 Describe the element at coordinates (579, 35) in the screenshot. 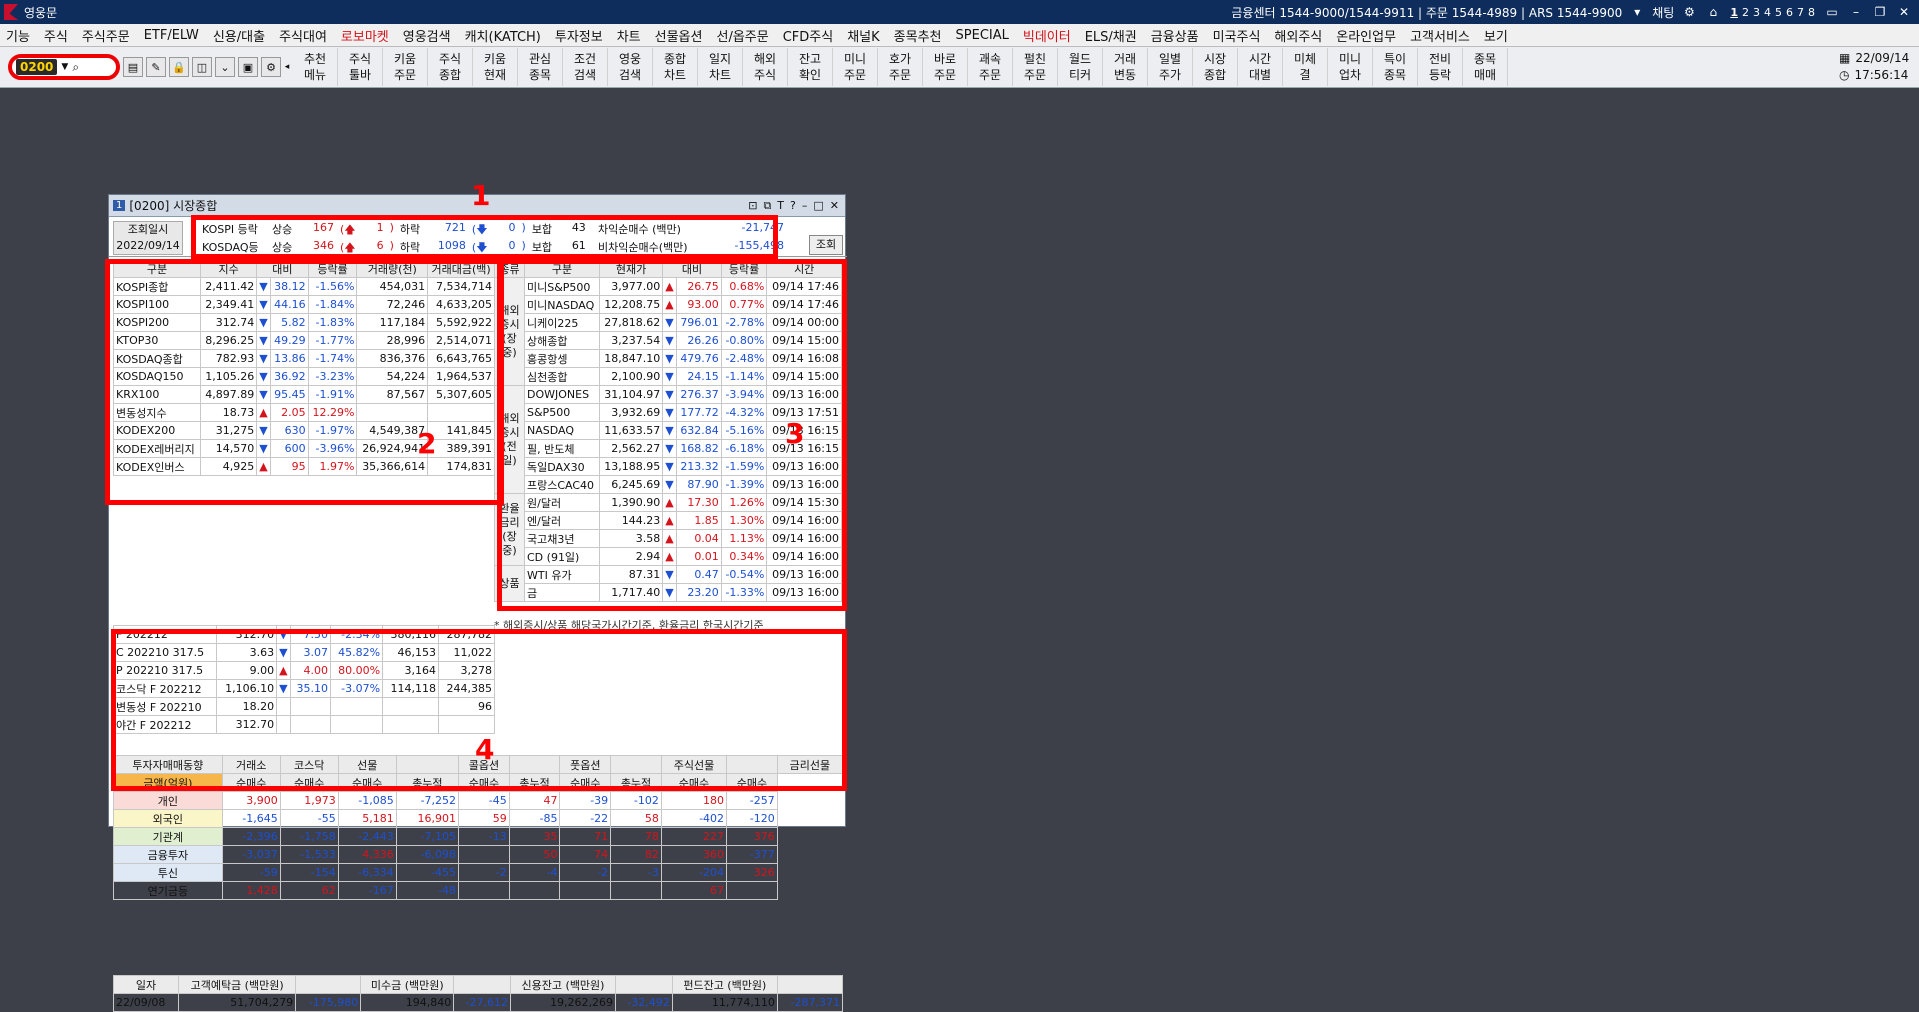

I see `menu-item-9: 투자정보` at that location.